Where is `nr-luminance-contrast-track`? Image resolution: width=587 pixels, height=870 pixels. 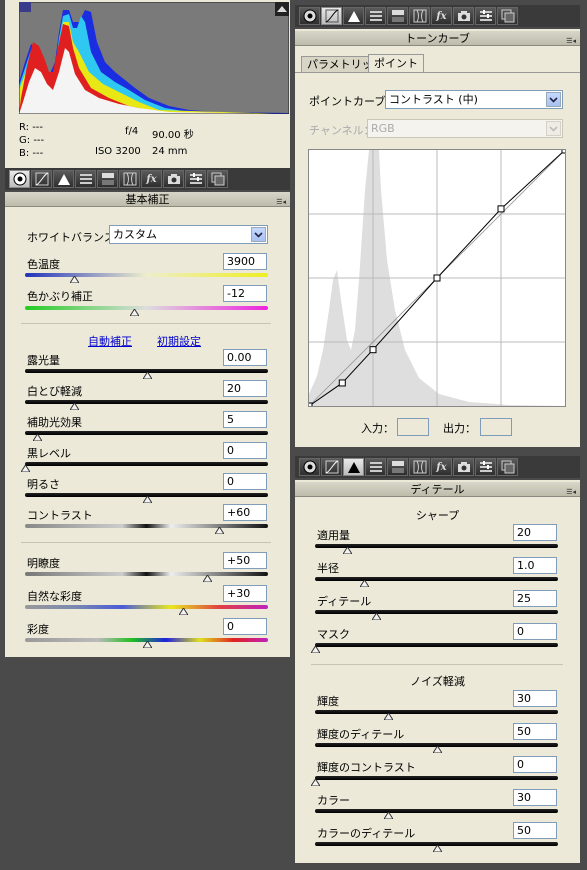
nr-luminance-contrast-track is located at coordinates (436, 778).